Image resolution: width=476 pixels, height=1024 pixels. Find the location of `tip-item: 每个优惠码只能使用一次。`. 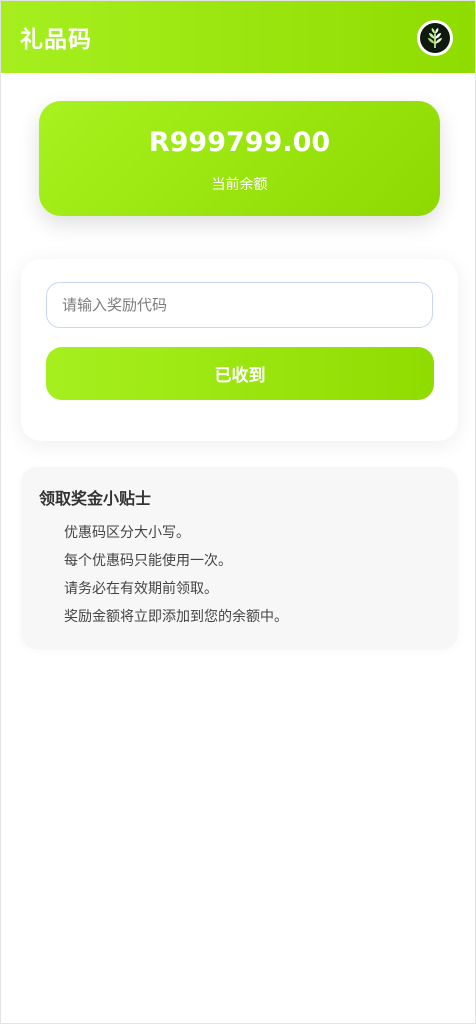

tip-item: 每个优惠码只能使用一次。 is located at coordinates (148, 561).